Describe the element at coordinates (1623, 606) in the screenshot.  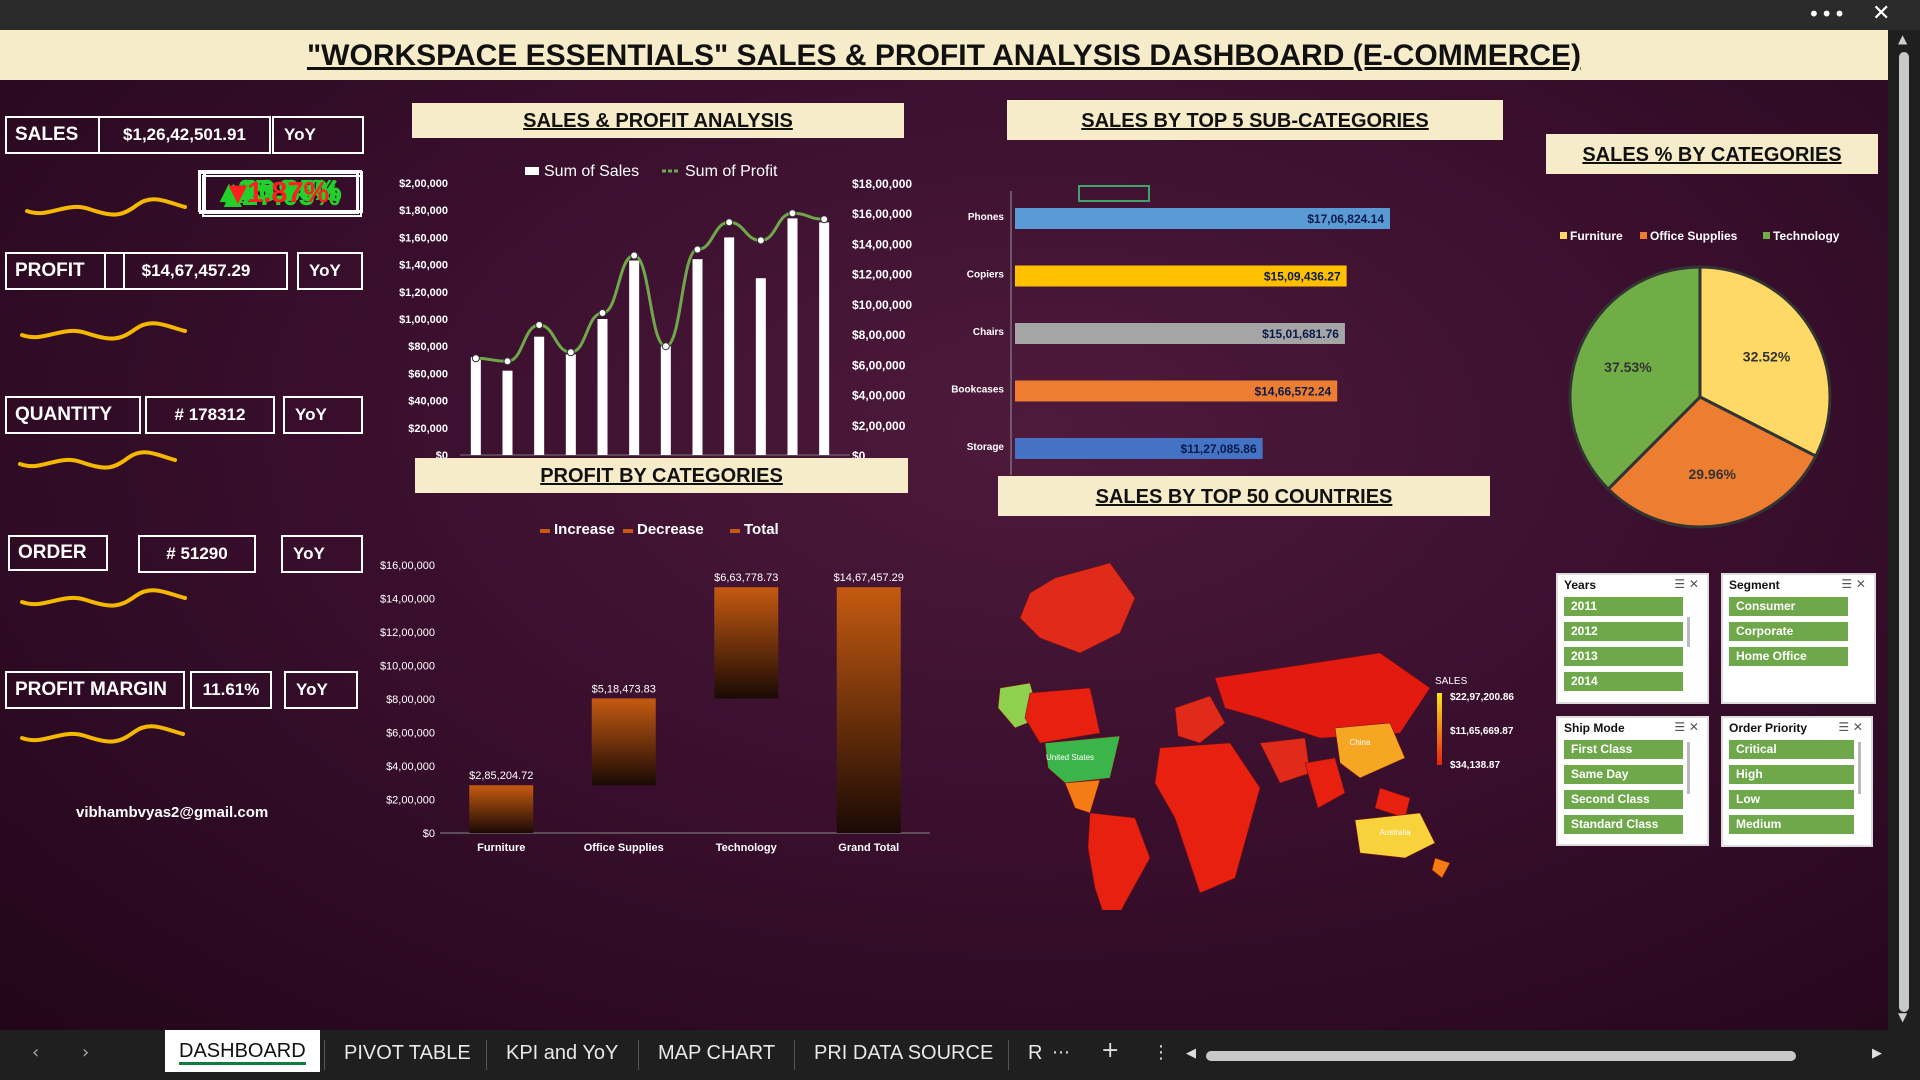
I see `slicer-item: 2011` at that location.